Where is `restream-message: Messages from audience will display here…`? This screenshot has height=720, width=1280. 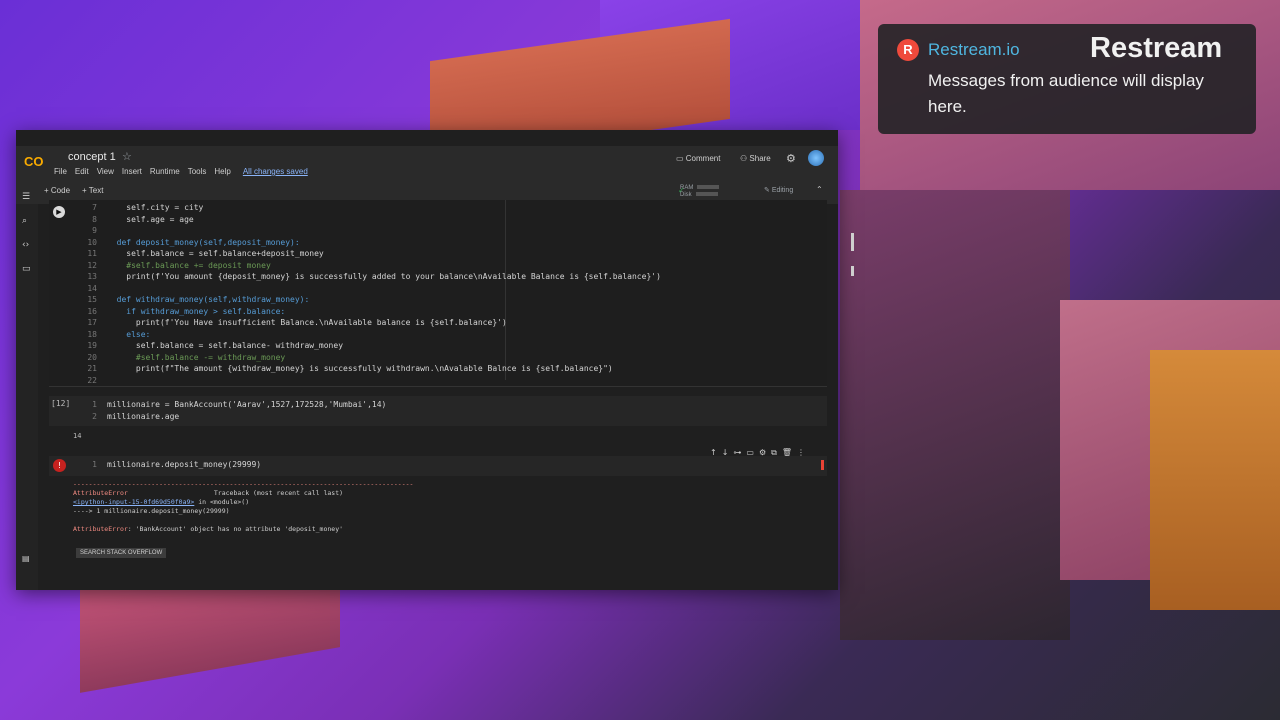
restream-message: Messages from audience will display here… is located at coordinates (1066, 93).